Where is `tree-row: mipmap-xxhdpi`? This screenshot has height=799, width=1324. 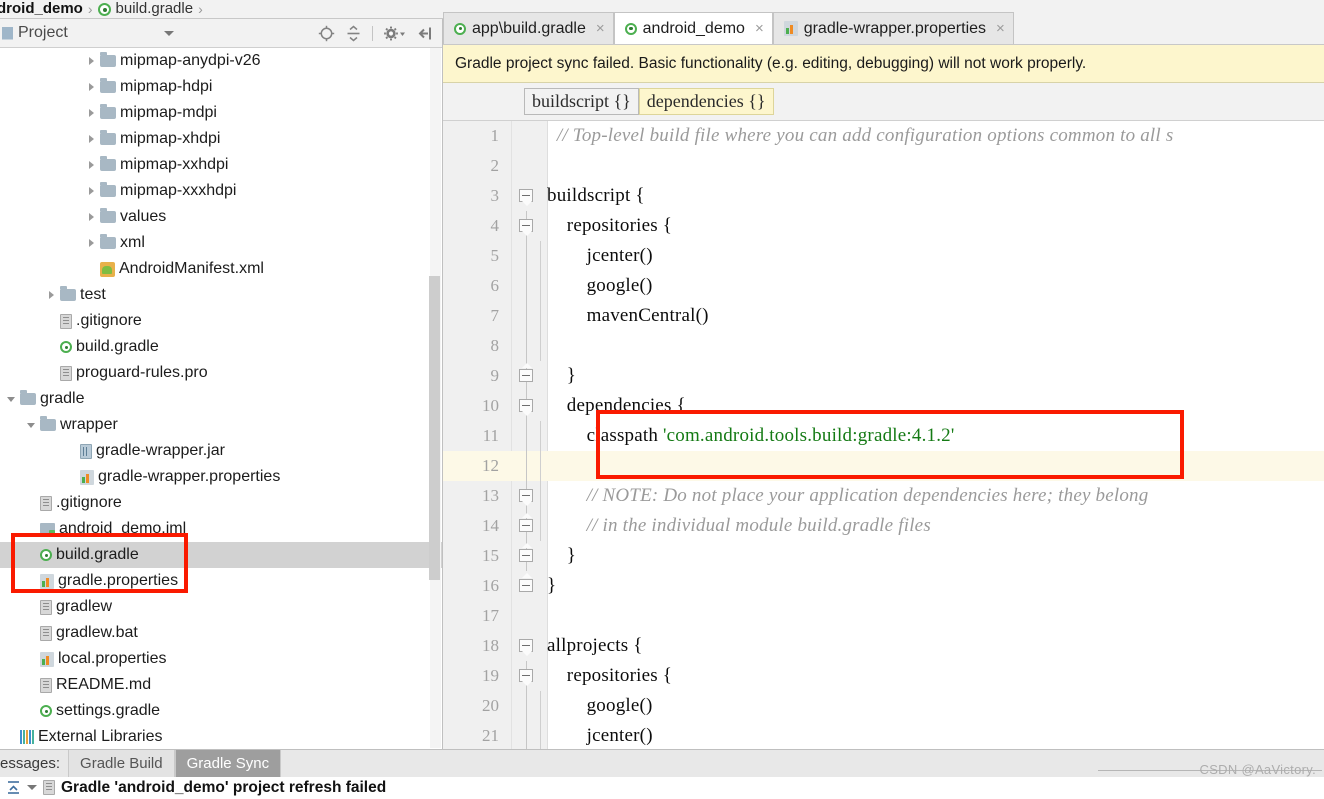 tree-row: mipmap-xxhdpi is located at coordinates (221, 165).